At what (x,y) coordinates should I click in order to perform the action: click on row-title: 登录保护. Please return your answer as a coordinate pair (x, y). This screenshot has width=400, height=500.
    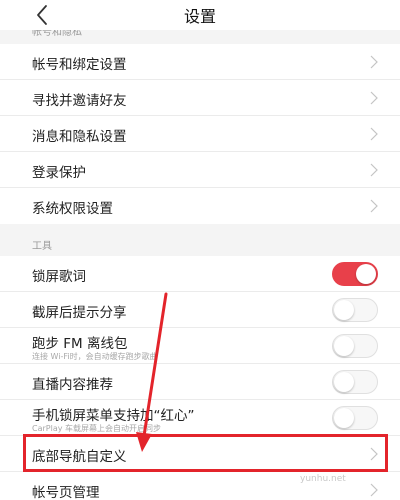
    Looking at the image, I should click on (59, 173).